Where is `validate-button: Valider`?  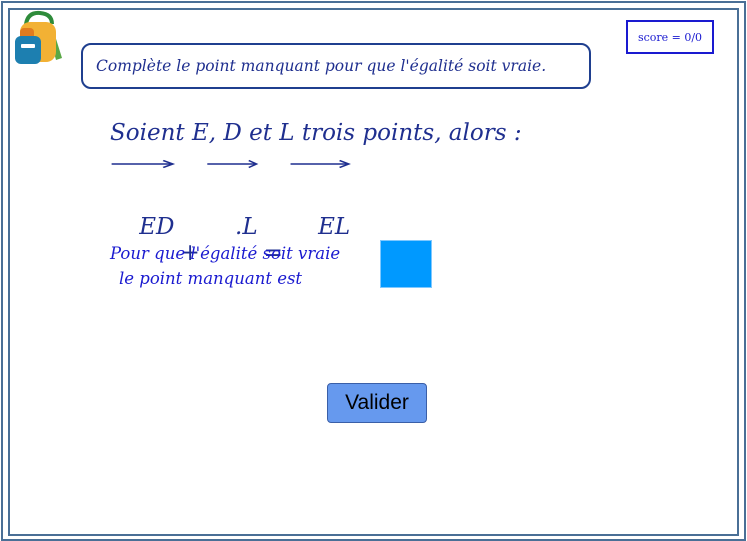
validate-button: Valider is located at coordinates (377, 403).